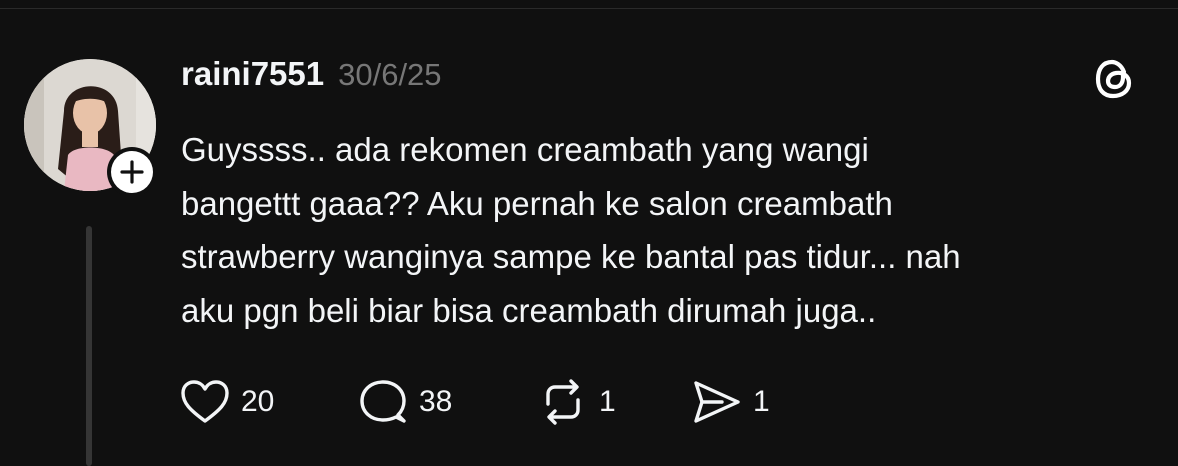 This screenshot has height=466, width=1178. I want to click on post-header: raini7551 30/6/25, so click(311, 74).